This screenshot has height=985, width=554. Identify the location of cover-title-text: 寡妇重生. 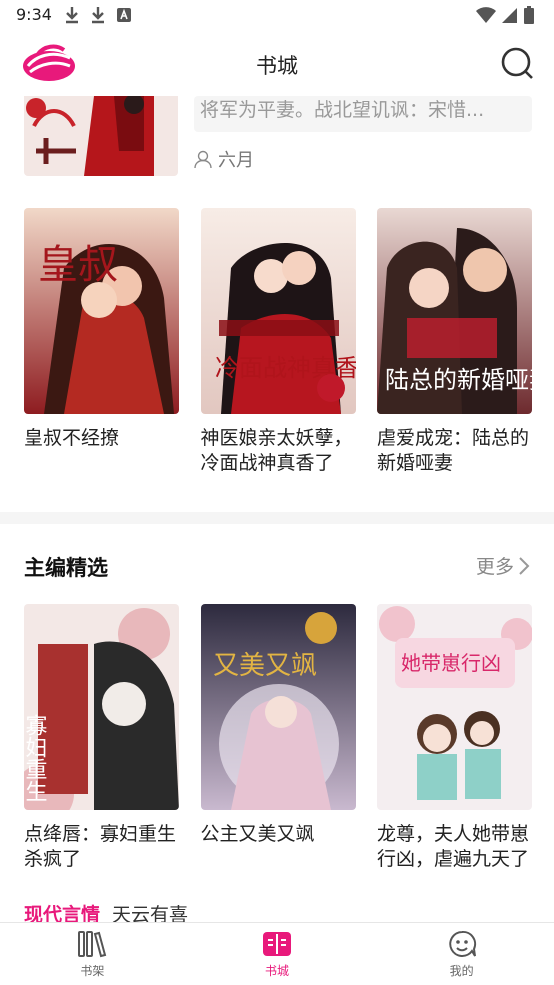
(36, 758).